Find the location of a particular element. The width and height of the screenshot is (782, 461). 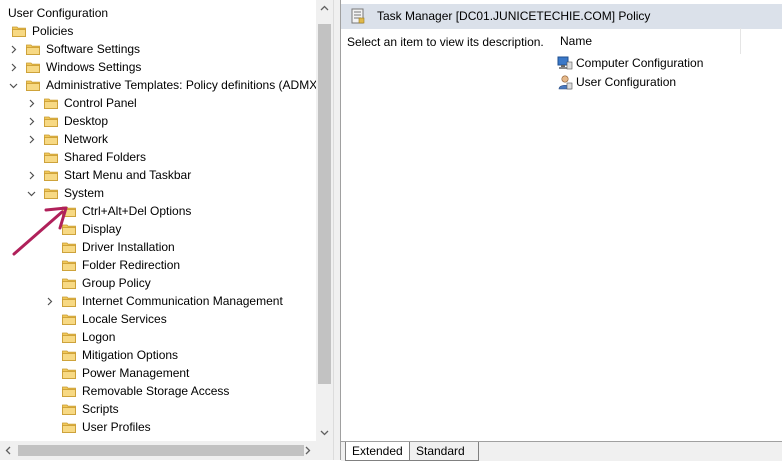

scroll-left-icon is located at coordinates (8, 450).